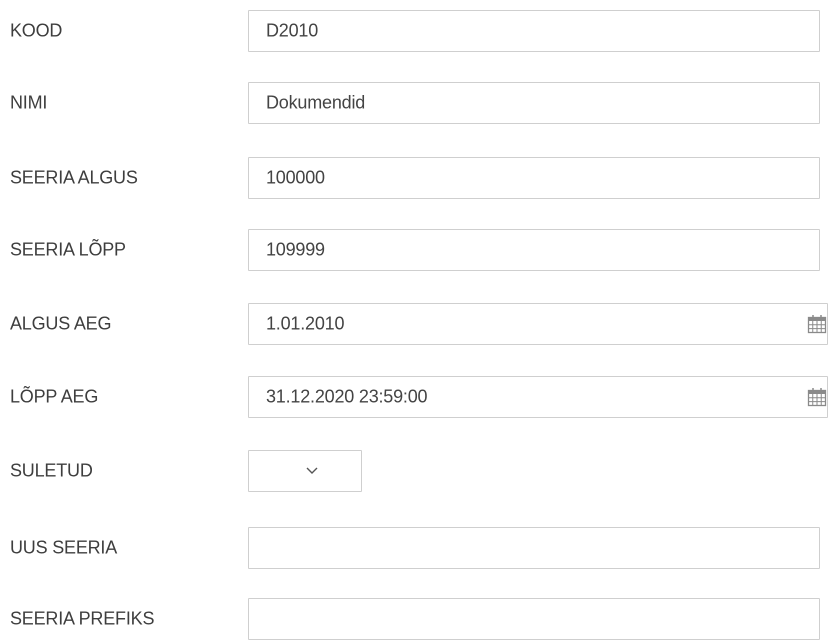 The height and width of the screenshot is (640, 836). Describe the element at coordinates (68, 249) in the screenshot. I see `seeria-lopp-label: SEERIA LÕPP` at that location.